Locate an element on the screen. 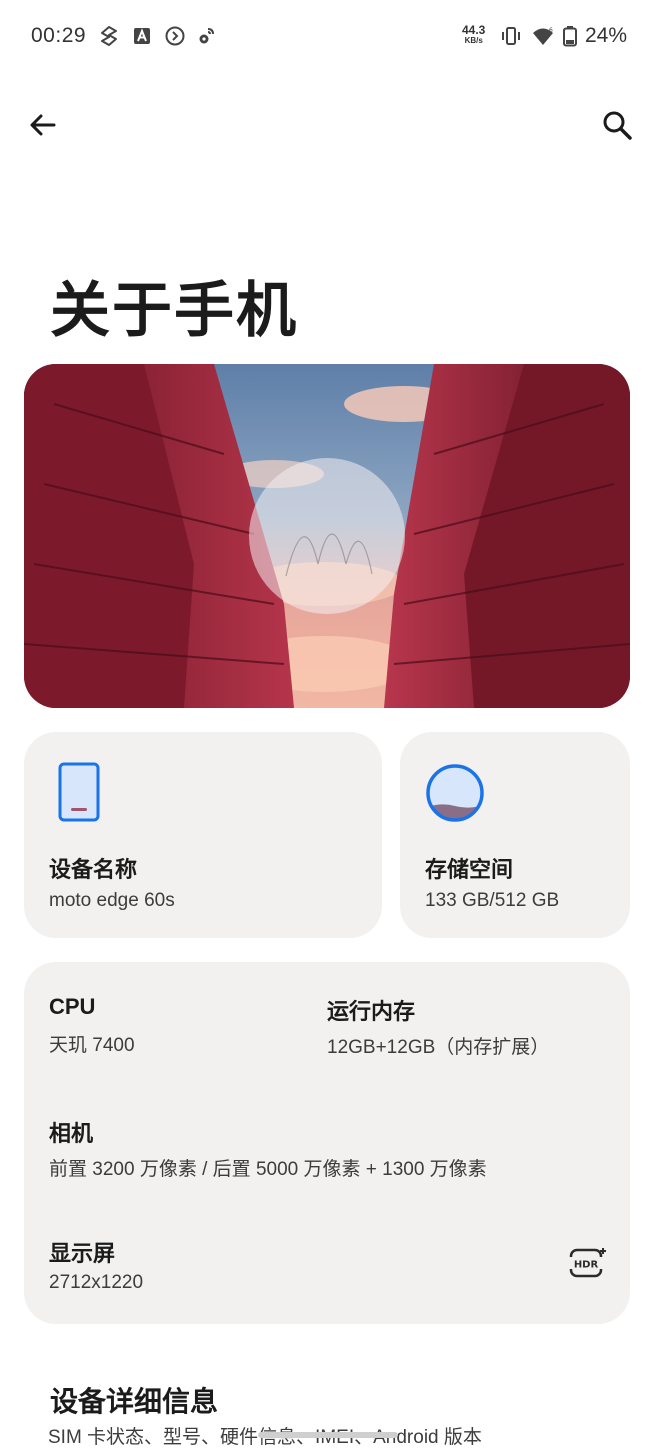  camera-label: 相机 is located at coordinates (71, 1133).